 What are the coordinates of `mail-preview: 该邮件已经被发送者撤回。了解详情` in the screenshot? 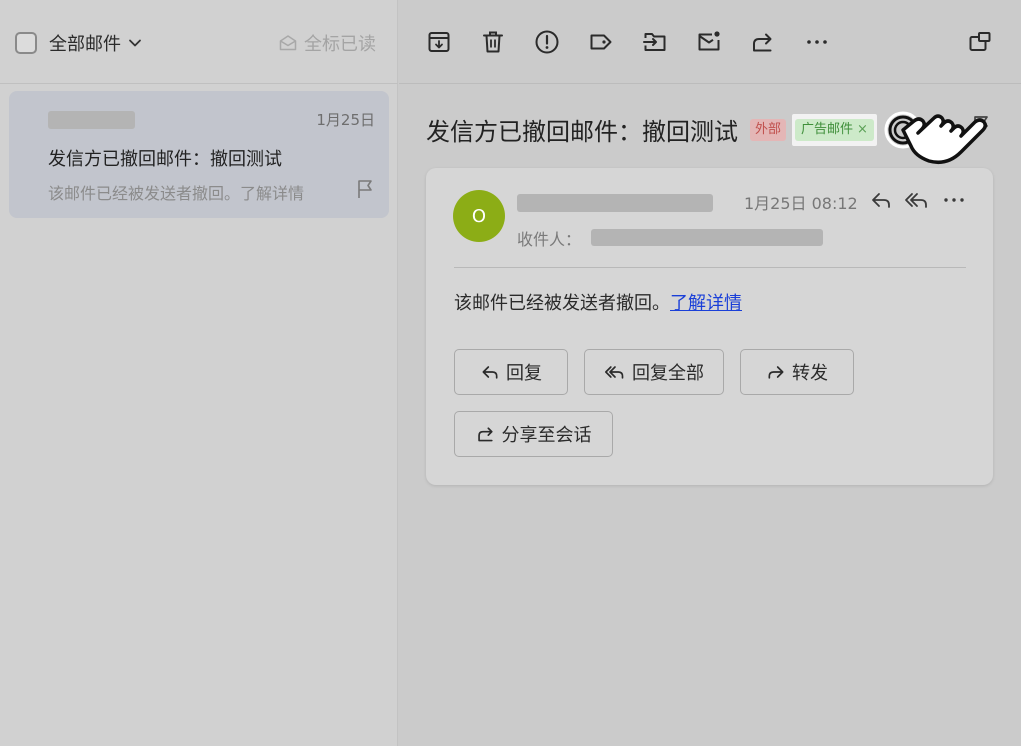 It's located at (176, 193).